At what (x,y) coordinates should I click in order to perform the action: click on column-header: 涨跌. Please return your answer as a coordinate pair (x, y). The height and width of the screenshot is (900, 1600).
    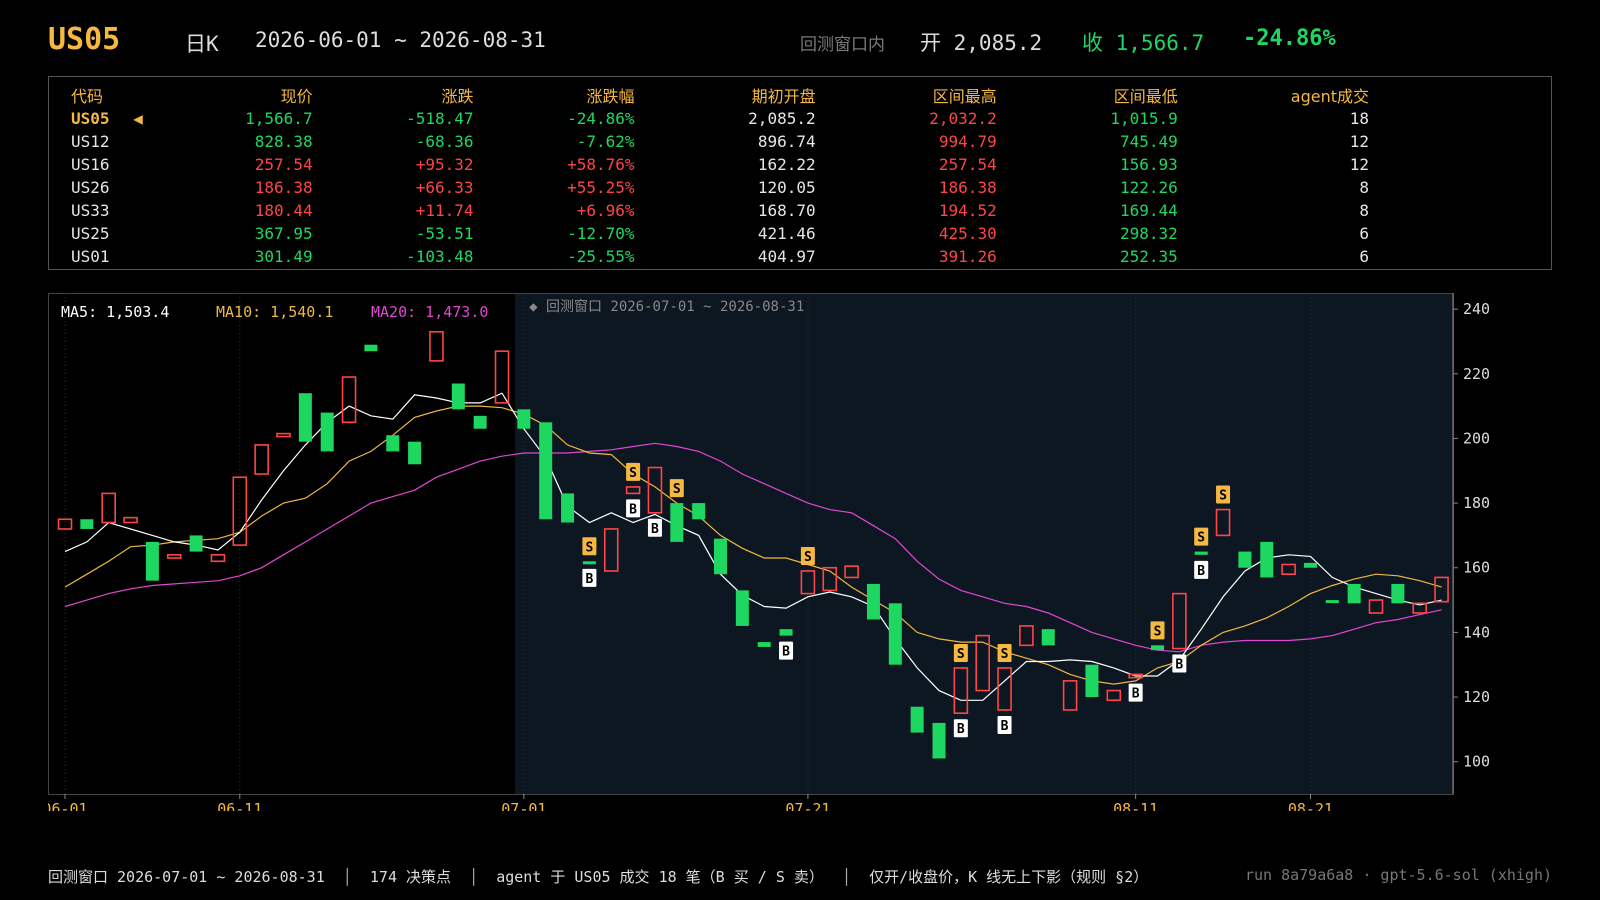
    Looking at the image, I should click on (393, 95).